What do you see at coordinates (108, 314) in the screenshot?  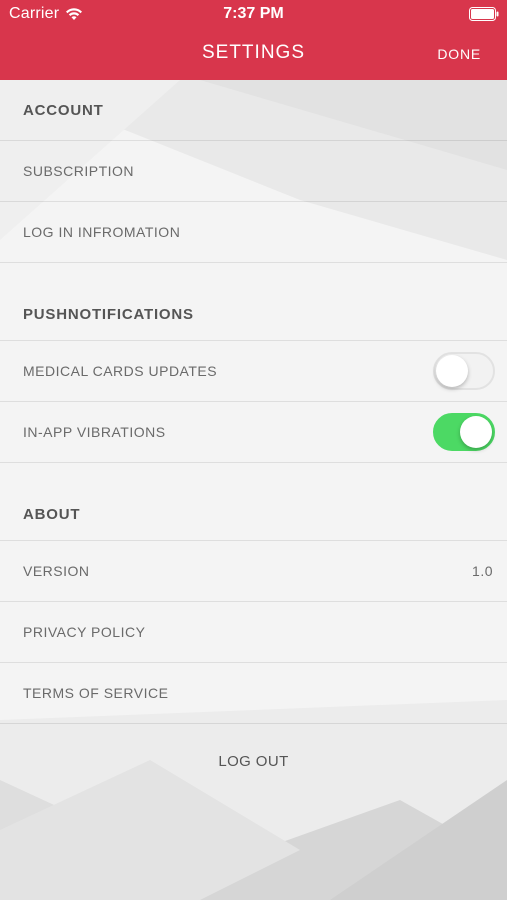 I see `section-title: PUSHNOTIFICATIONS` at bounding box center [108, 314].